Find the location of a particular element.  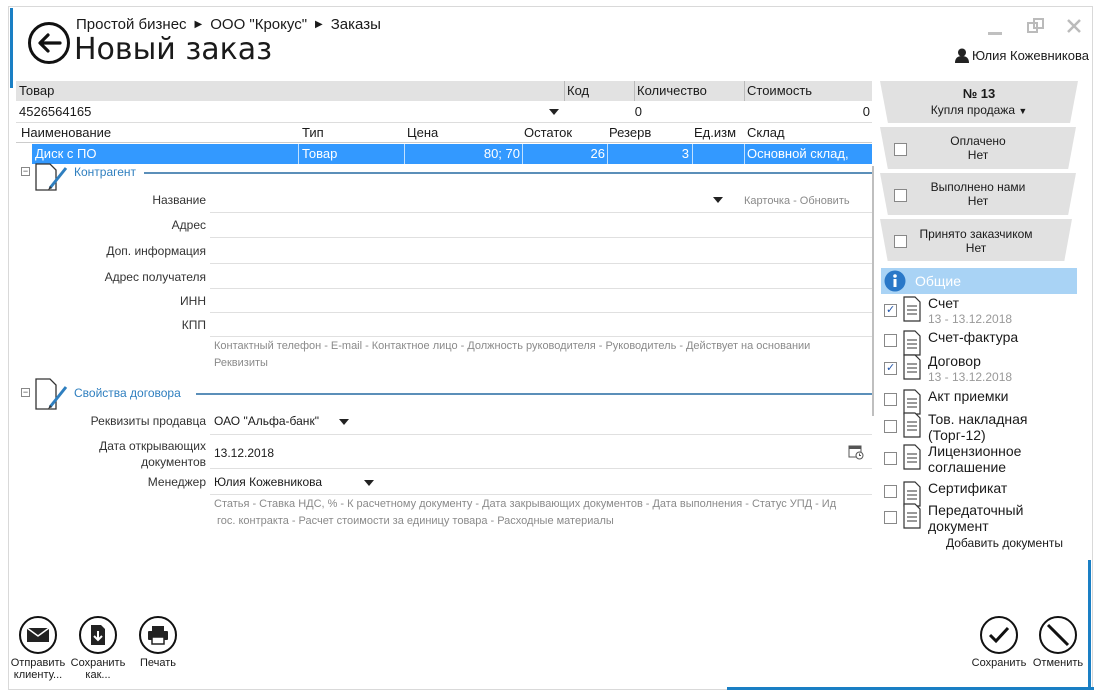

kpp-field is located at coordinates (541, 336).